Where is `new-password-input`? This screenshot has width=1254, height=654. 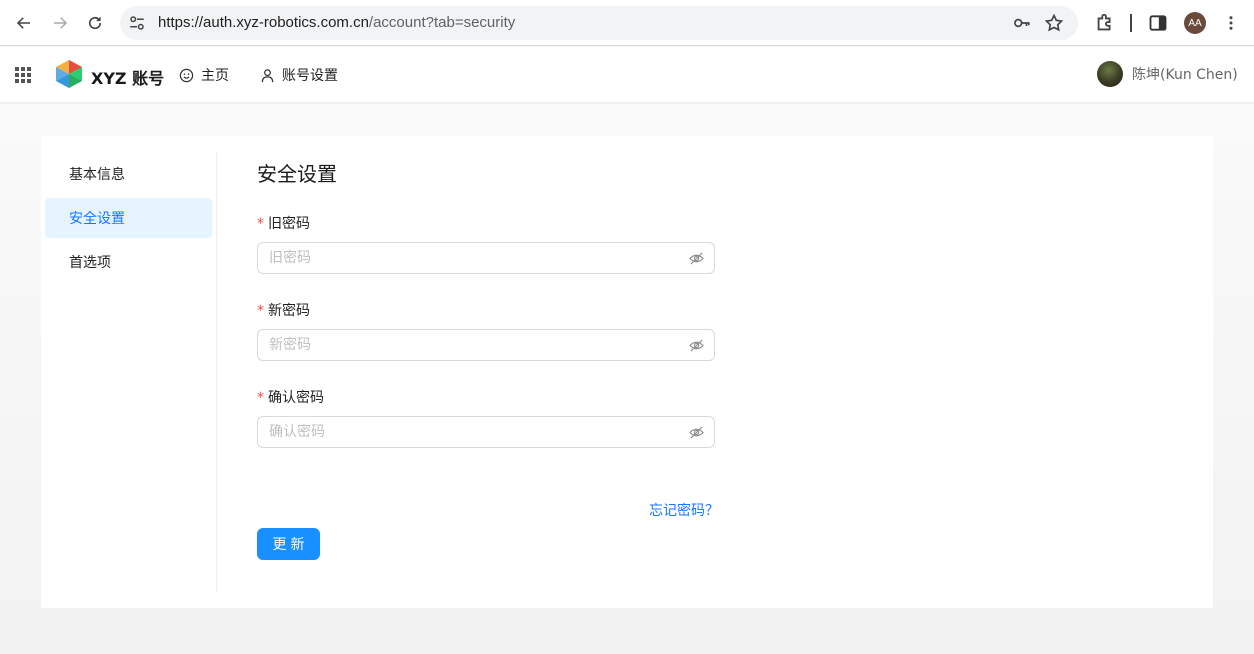 new-password-input is located at coordinates (458, 345).